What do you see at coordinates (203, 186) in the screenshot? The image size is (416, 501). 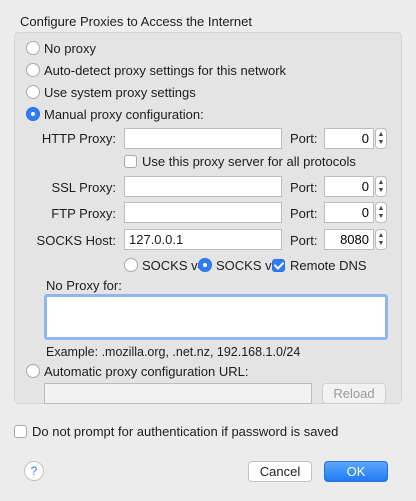 I see `ssl-proxy-input` at bounding box center [203, 186].